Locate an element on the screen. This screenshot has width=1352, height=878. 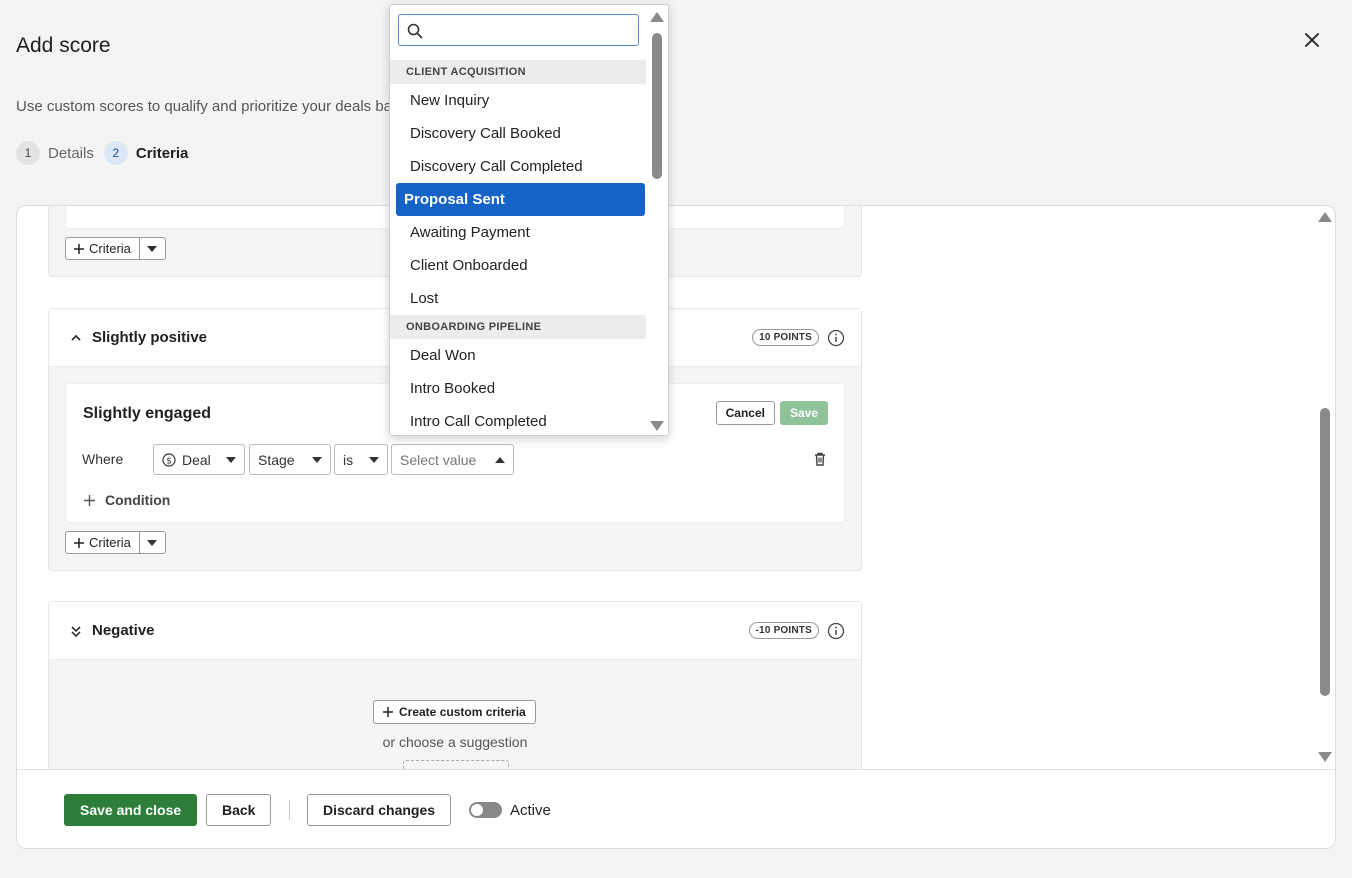
object-select: $ Deal is located at coordinates (199, 459).